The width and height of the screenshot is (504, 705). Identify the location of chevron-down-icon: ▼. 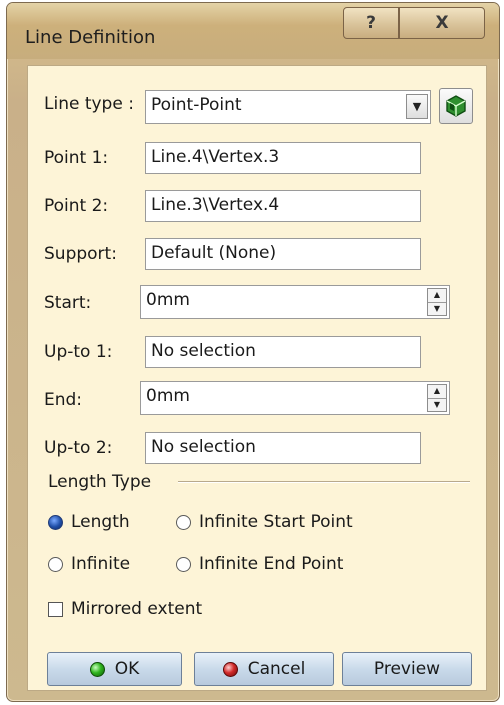
(417, 106).